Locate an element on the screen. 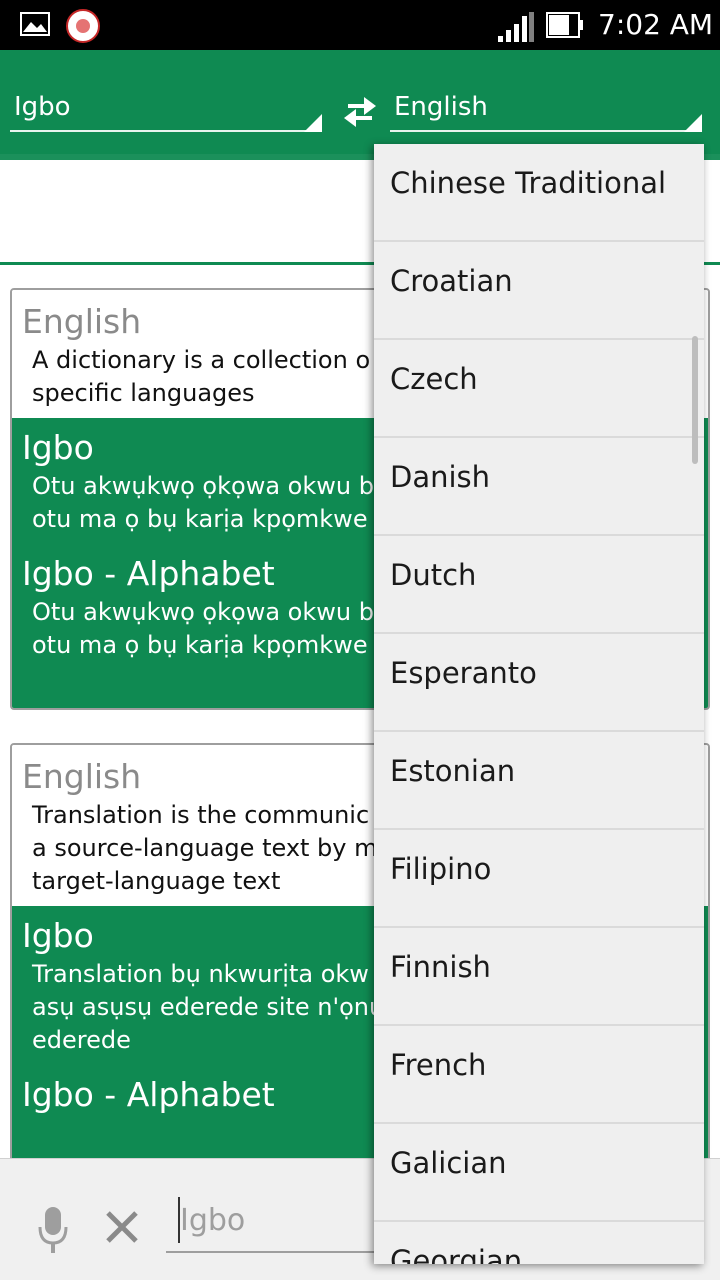  dropdown-option: Estonian is located at coordinates (539, 781).